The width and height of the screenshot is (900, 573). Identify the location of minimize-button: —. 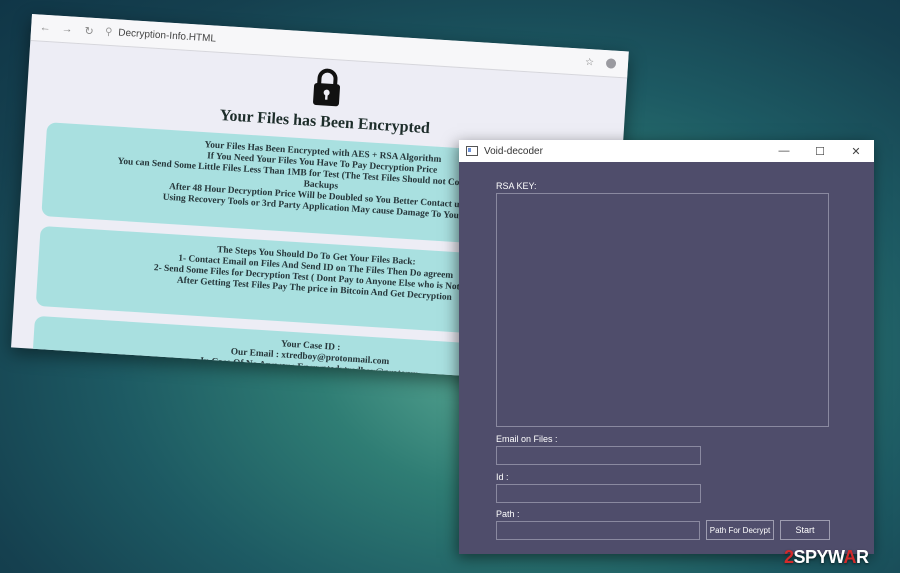
(784, 151).